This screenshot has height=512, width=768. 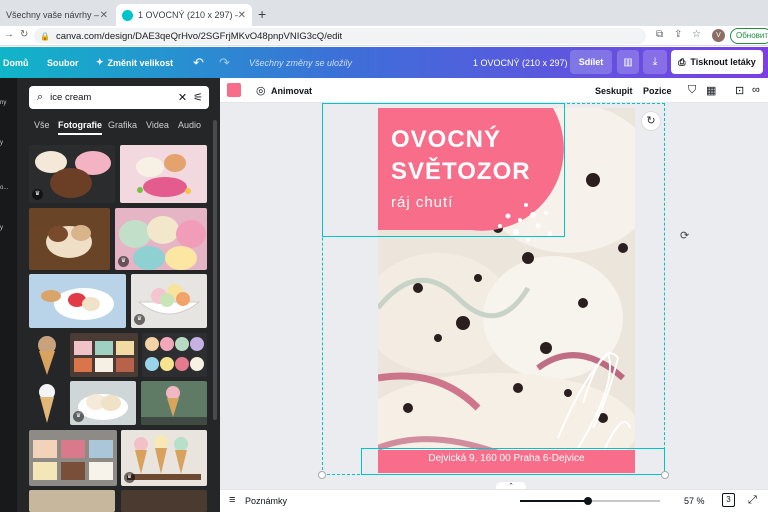 What do you see at coordinates (739, 90) in the screenshot?
I see `lock-icon: ⊡` at bounding box center [739, 90].